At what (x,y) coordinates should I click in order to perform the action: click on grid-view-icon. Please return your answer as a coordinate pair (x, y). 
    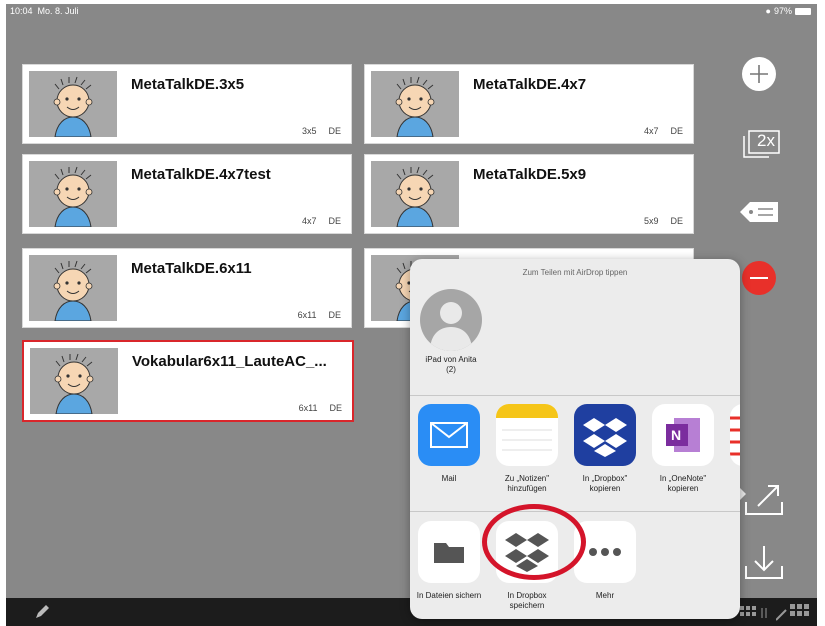
    Looking at the image, I should click on (793, 613).